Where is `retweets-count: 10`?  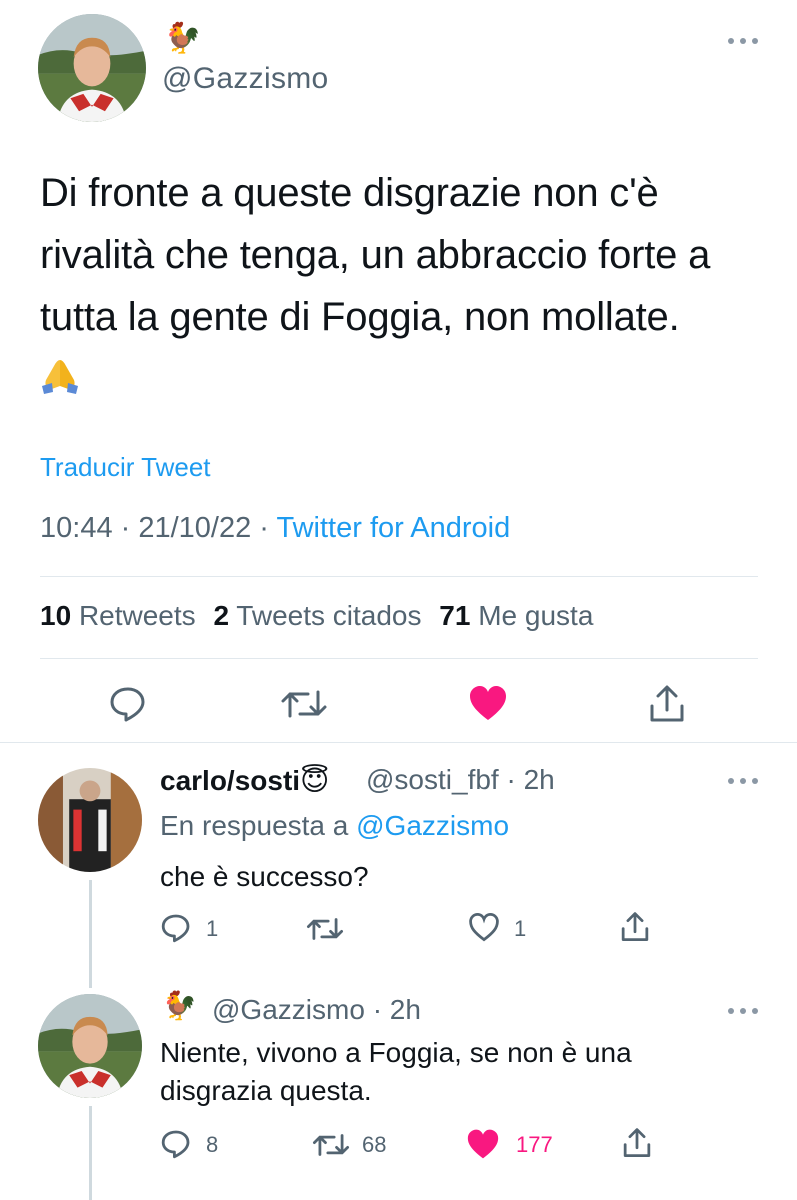
retweets-count: 10 is located at coordinates (56, 615).